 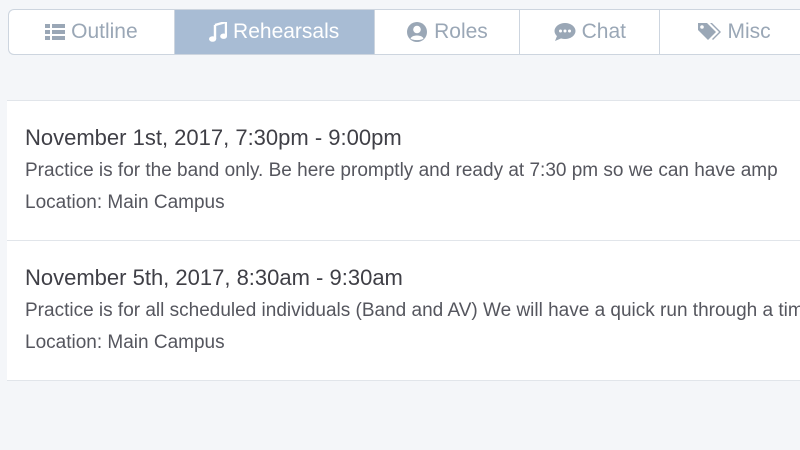 I want to click on tab-rehearsals-label: Rehearsals, so click(x=286, y=31).